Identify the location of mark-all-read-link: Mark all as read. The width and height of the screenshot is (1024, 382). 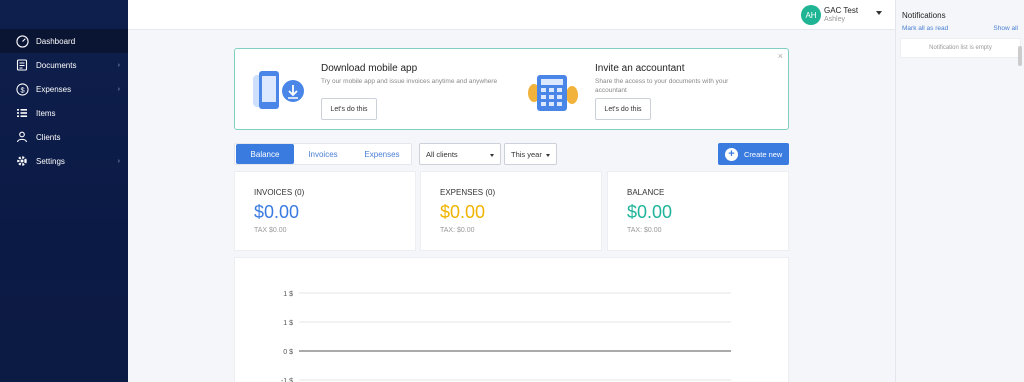
(925, 28).